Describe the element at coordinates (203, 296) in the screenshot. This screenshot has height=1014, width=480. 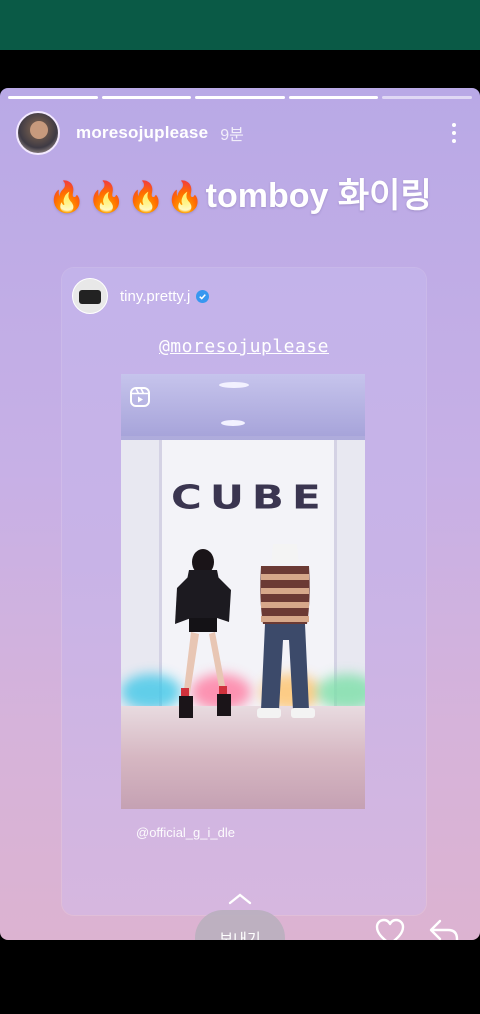
I see `verified-badge-icon` at that location.